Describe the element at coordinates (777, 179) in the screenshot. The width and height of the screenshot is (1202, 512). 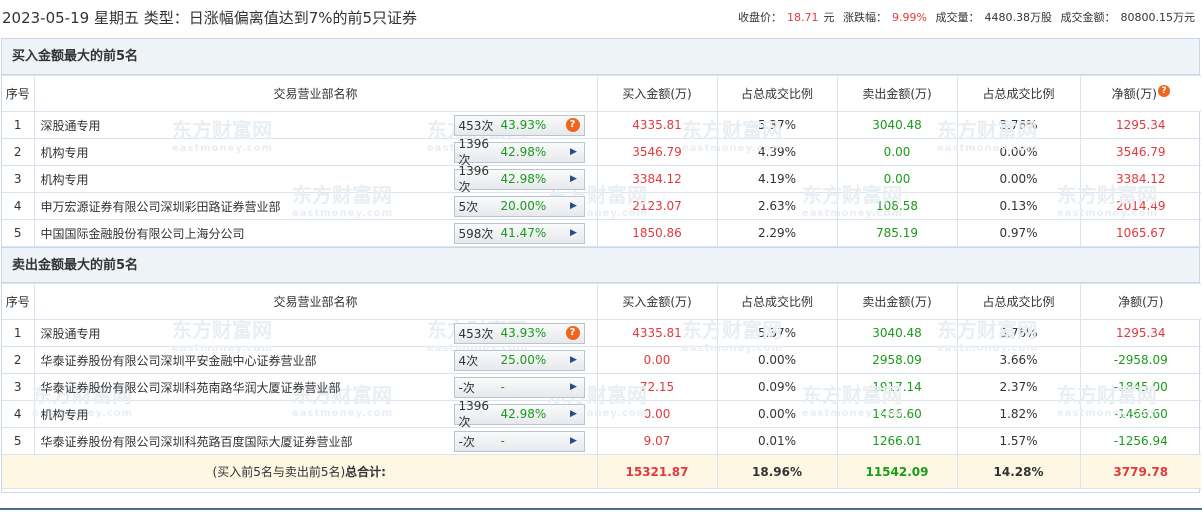
I see `buy-ratio: 4.19%` at that location.